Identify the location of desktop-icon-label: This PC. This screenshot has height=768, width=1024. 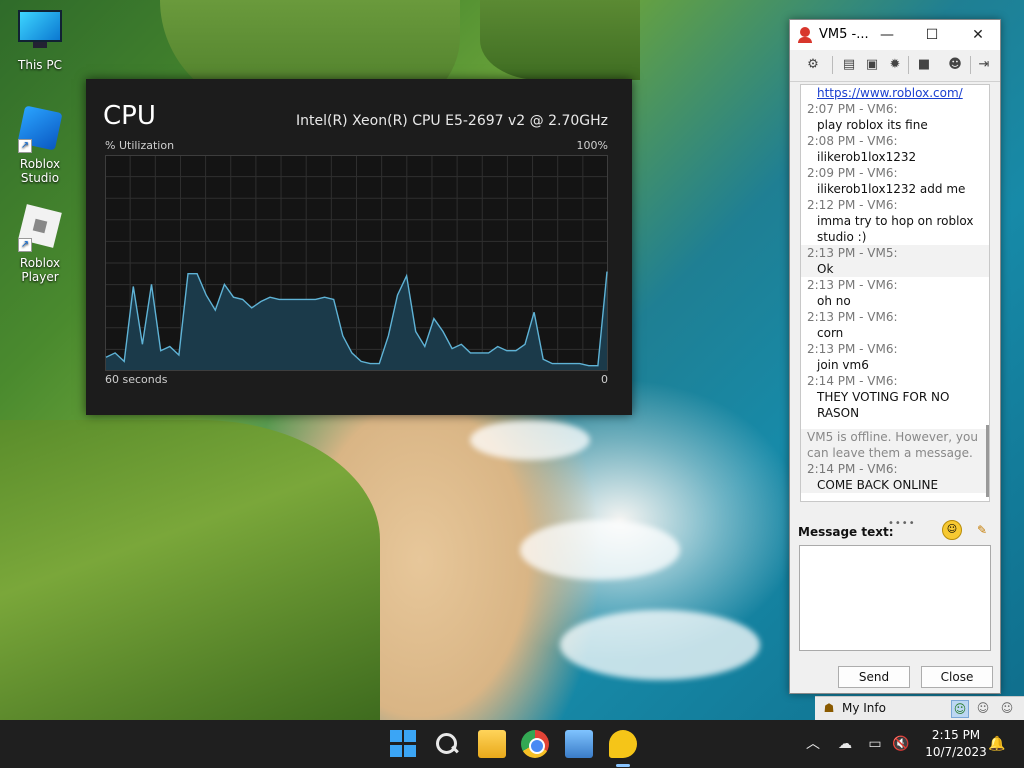
(40, 65).